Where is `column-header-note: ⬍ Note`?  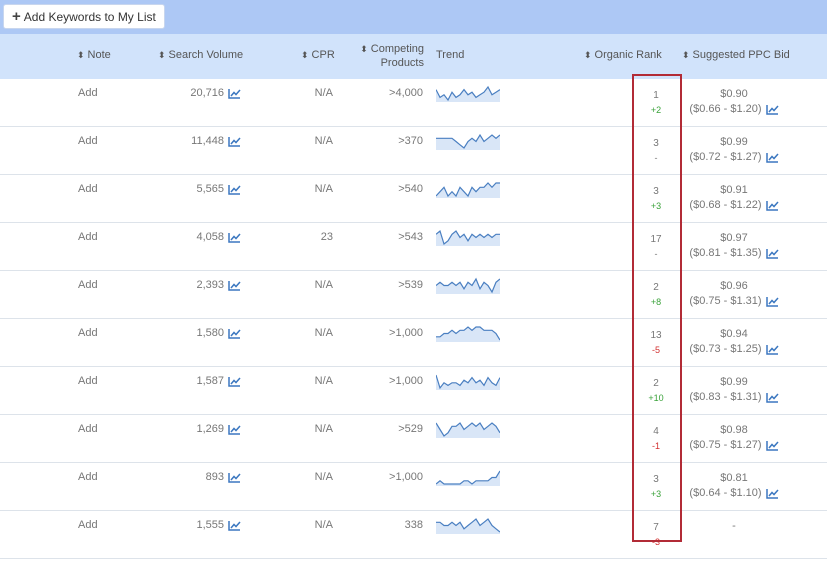 column-header-note: ⬍ Note is located at coordinates (94, 55).